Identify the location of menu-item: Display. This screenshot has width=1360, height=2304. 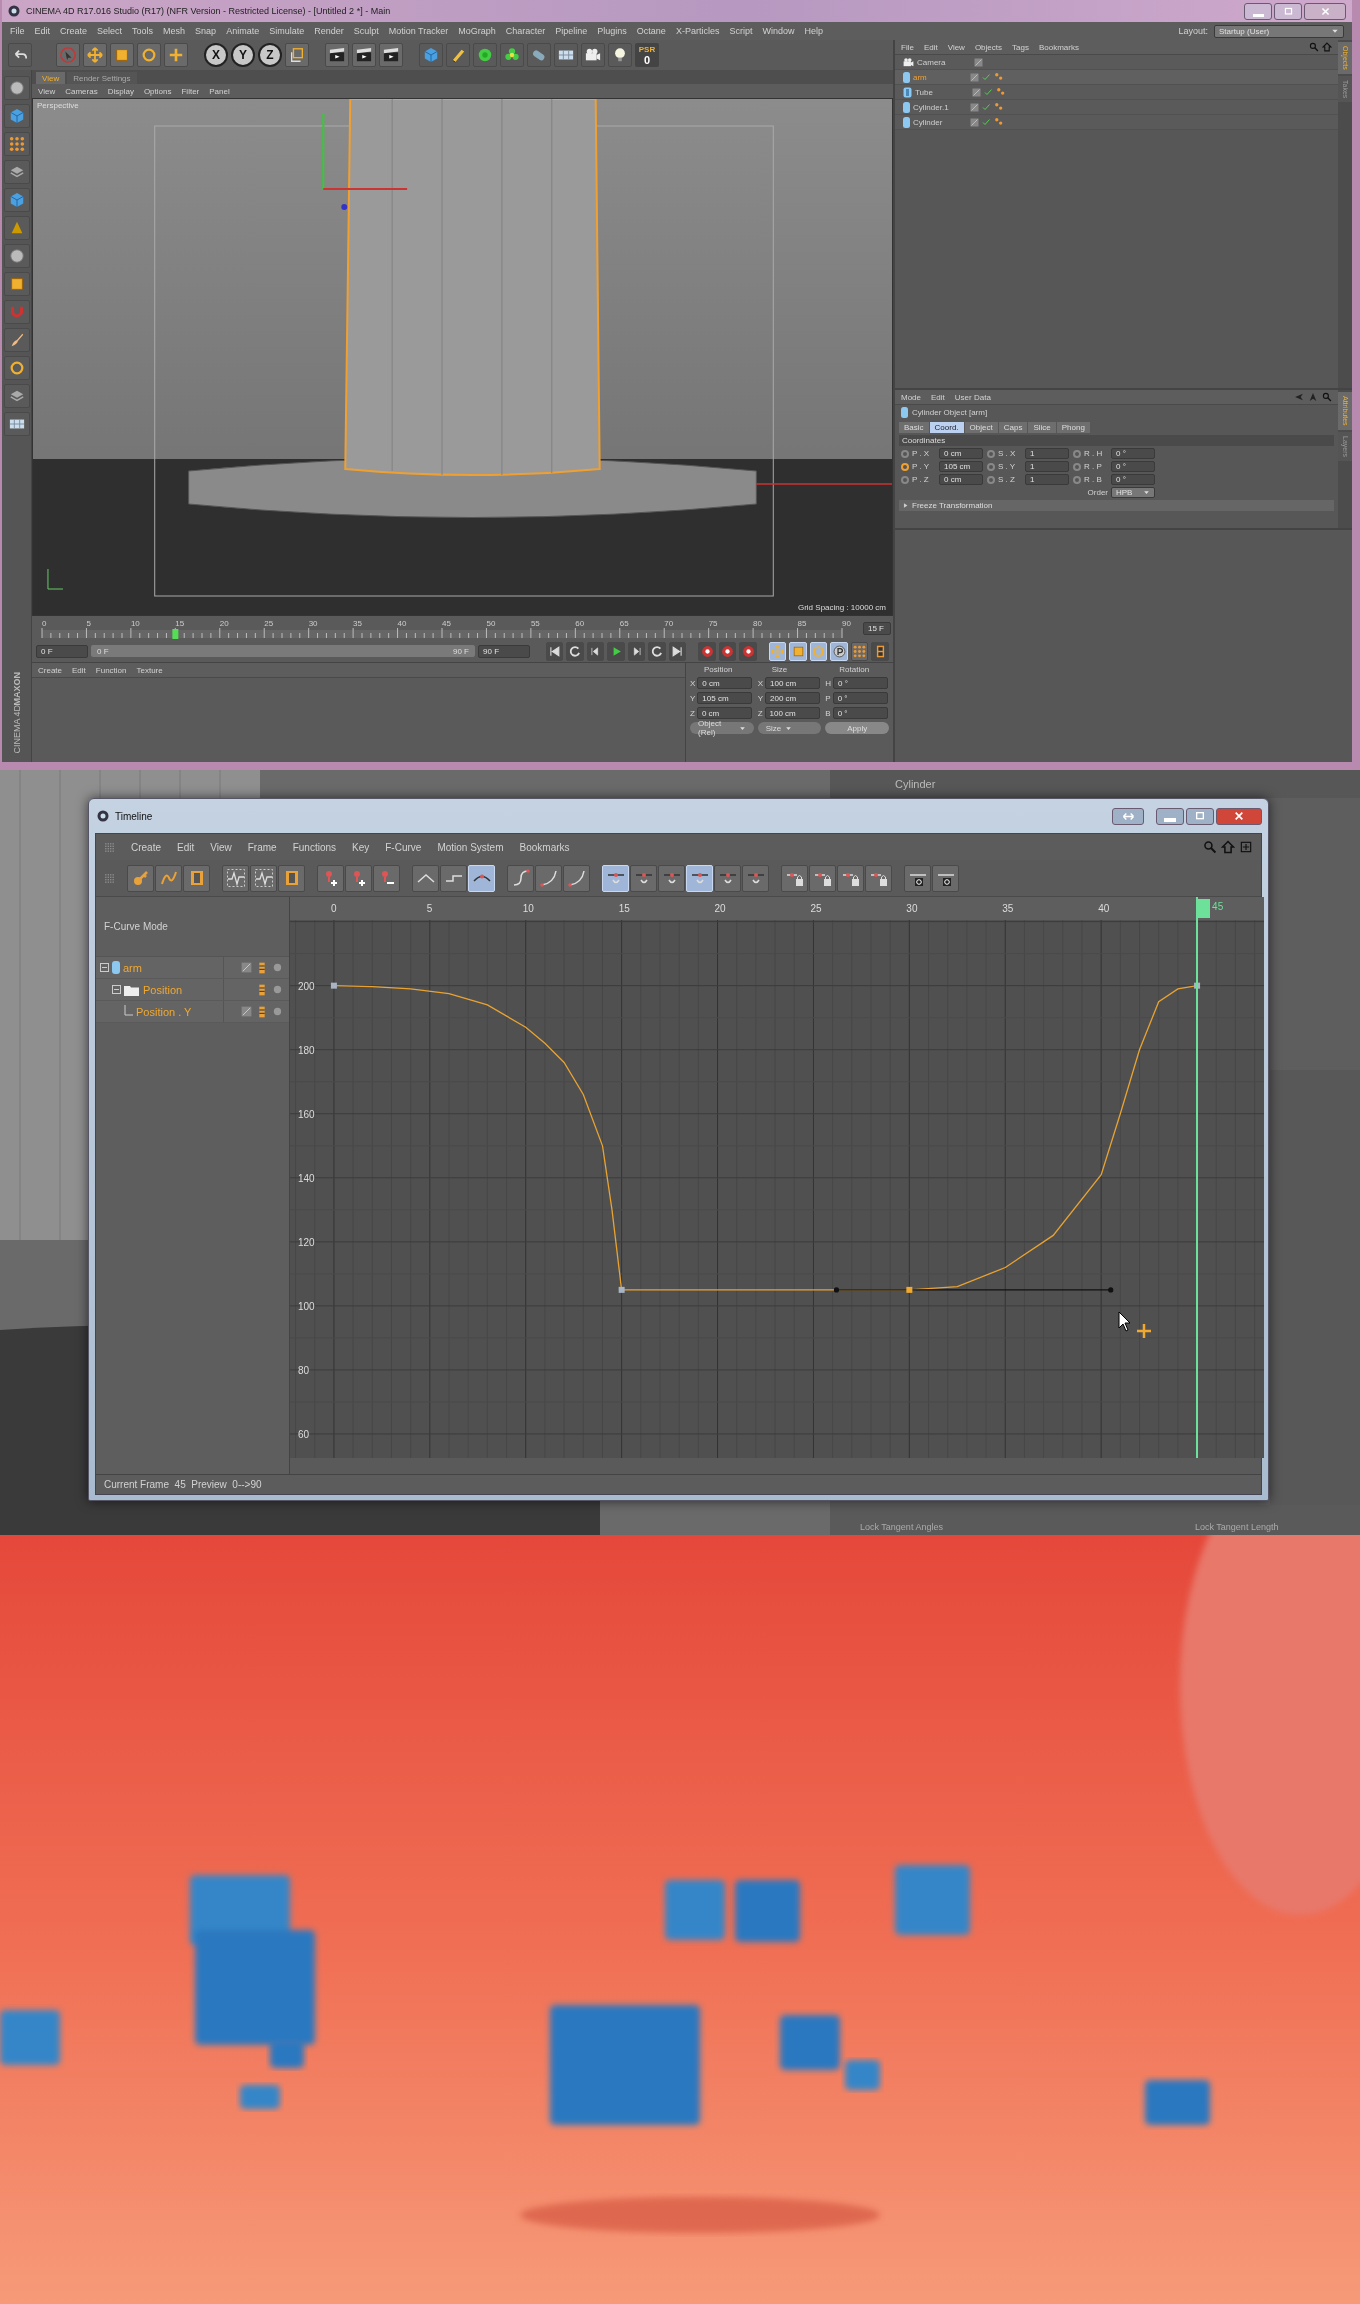
(120, 91).